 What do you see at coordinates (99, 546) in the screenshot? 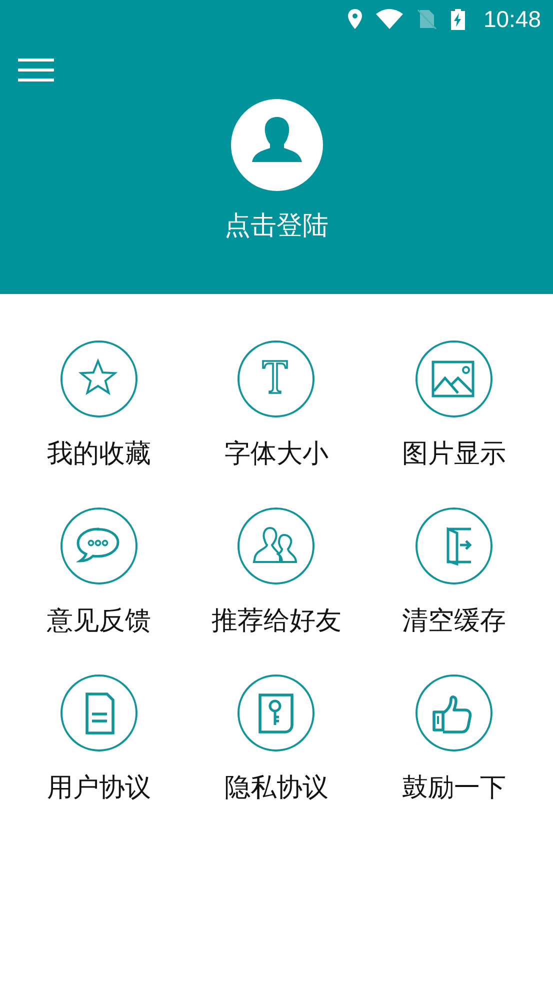
I see `speech-bubble-icon` at bounding box center [99, 546].